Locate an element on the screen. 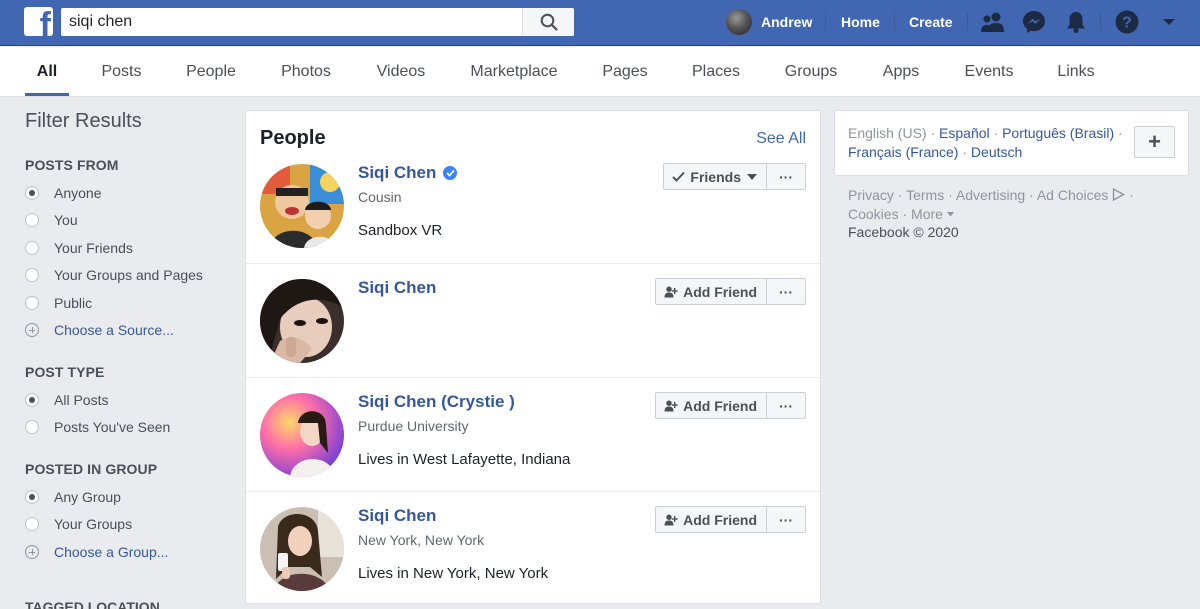 The image size is (1200, 609). tab-all: All is located at coordinates (47, 72).